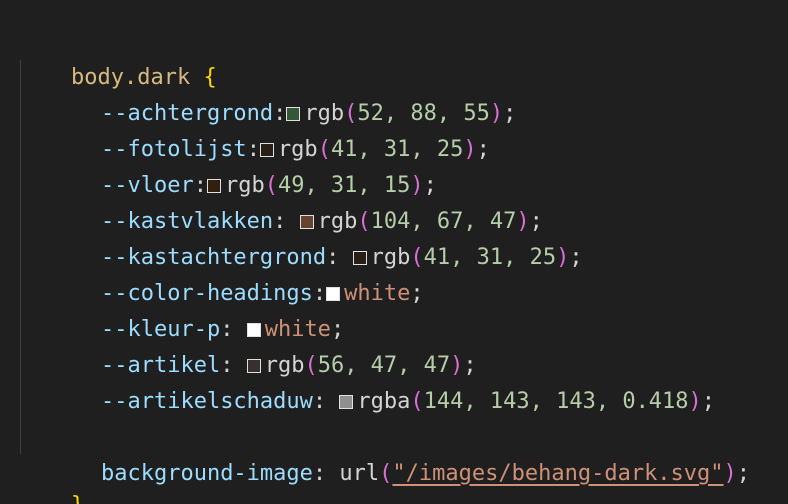 This screenshot has width=788, height=504. What do you see at coordinates (326, 401) in the screenshot?
I see `colon: :` at bounding box center [326, 401].